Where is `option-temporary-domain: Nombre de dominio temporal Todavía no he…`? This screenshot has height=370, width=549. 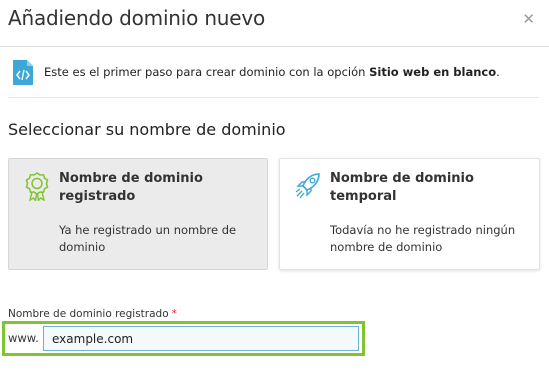
option-temporary-domain: Nombre de dominio temporal Todavía no he… is located at coordinates (409, 214).